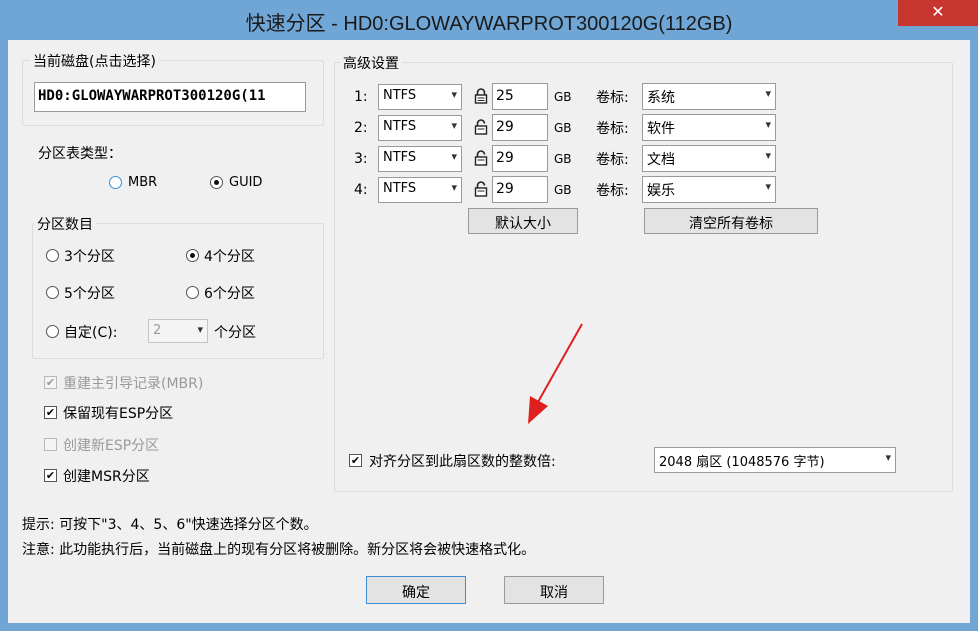 This screenshot has height=631, width=978. I want to click on checkbox-create-esp-label: 创建新ESP分区, so click(111, 446).